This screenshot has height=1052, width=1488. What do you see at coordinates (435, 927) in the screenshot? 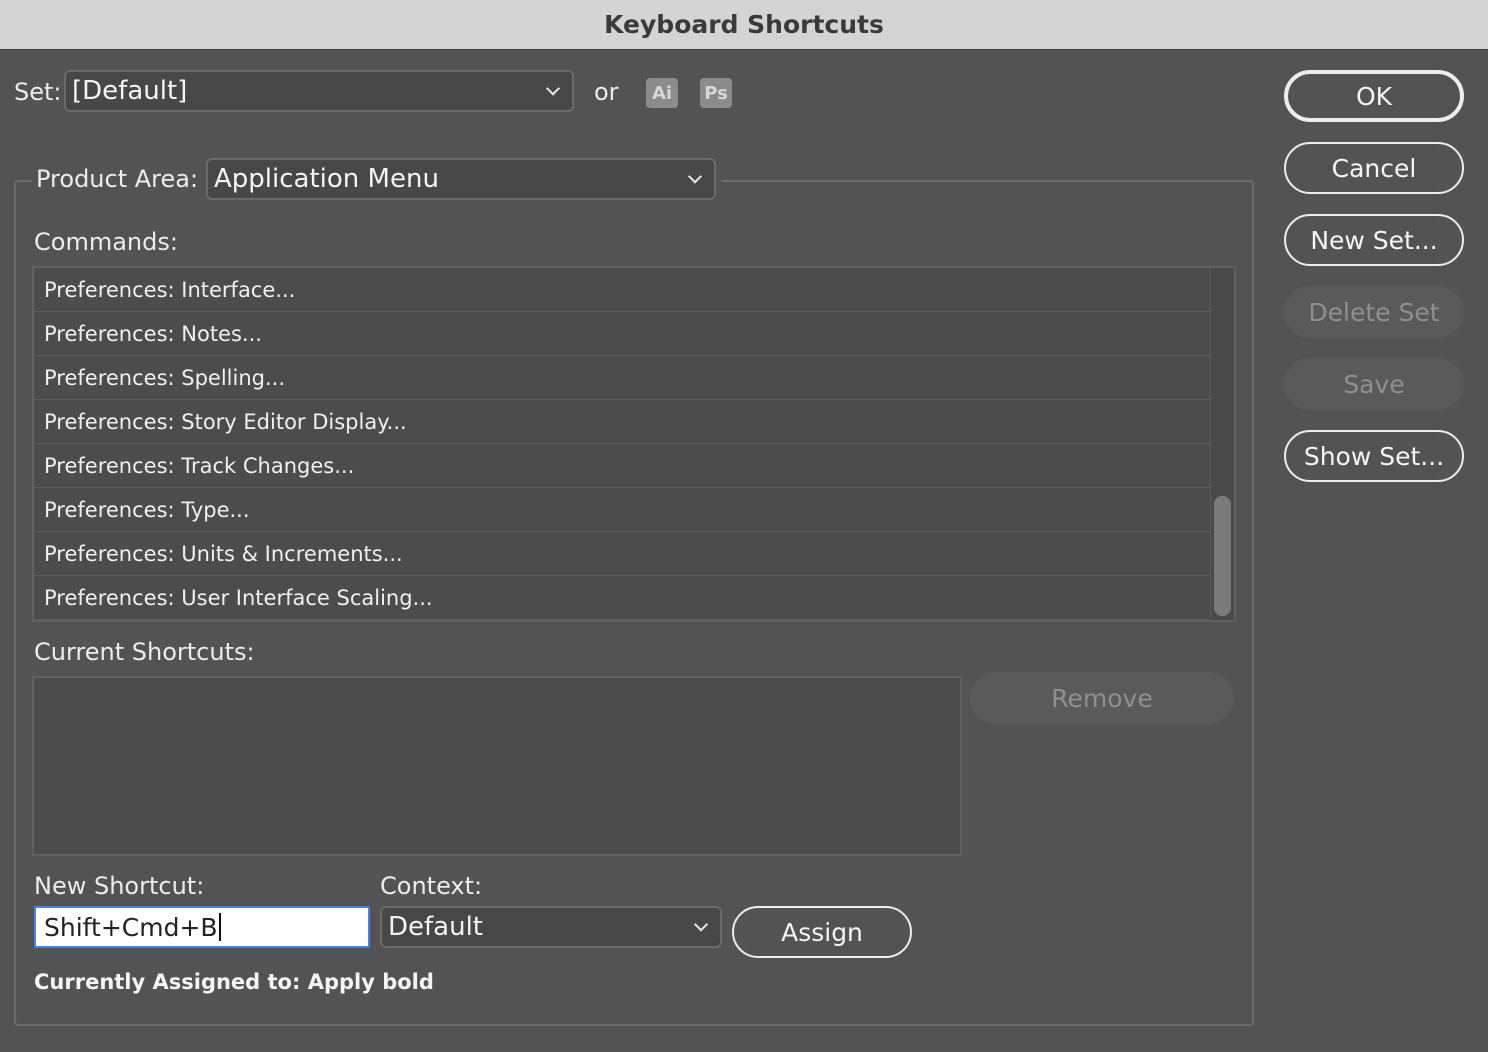
I see `context-value: Default` at bounding box center [435, 927].